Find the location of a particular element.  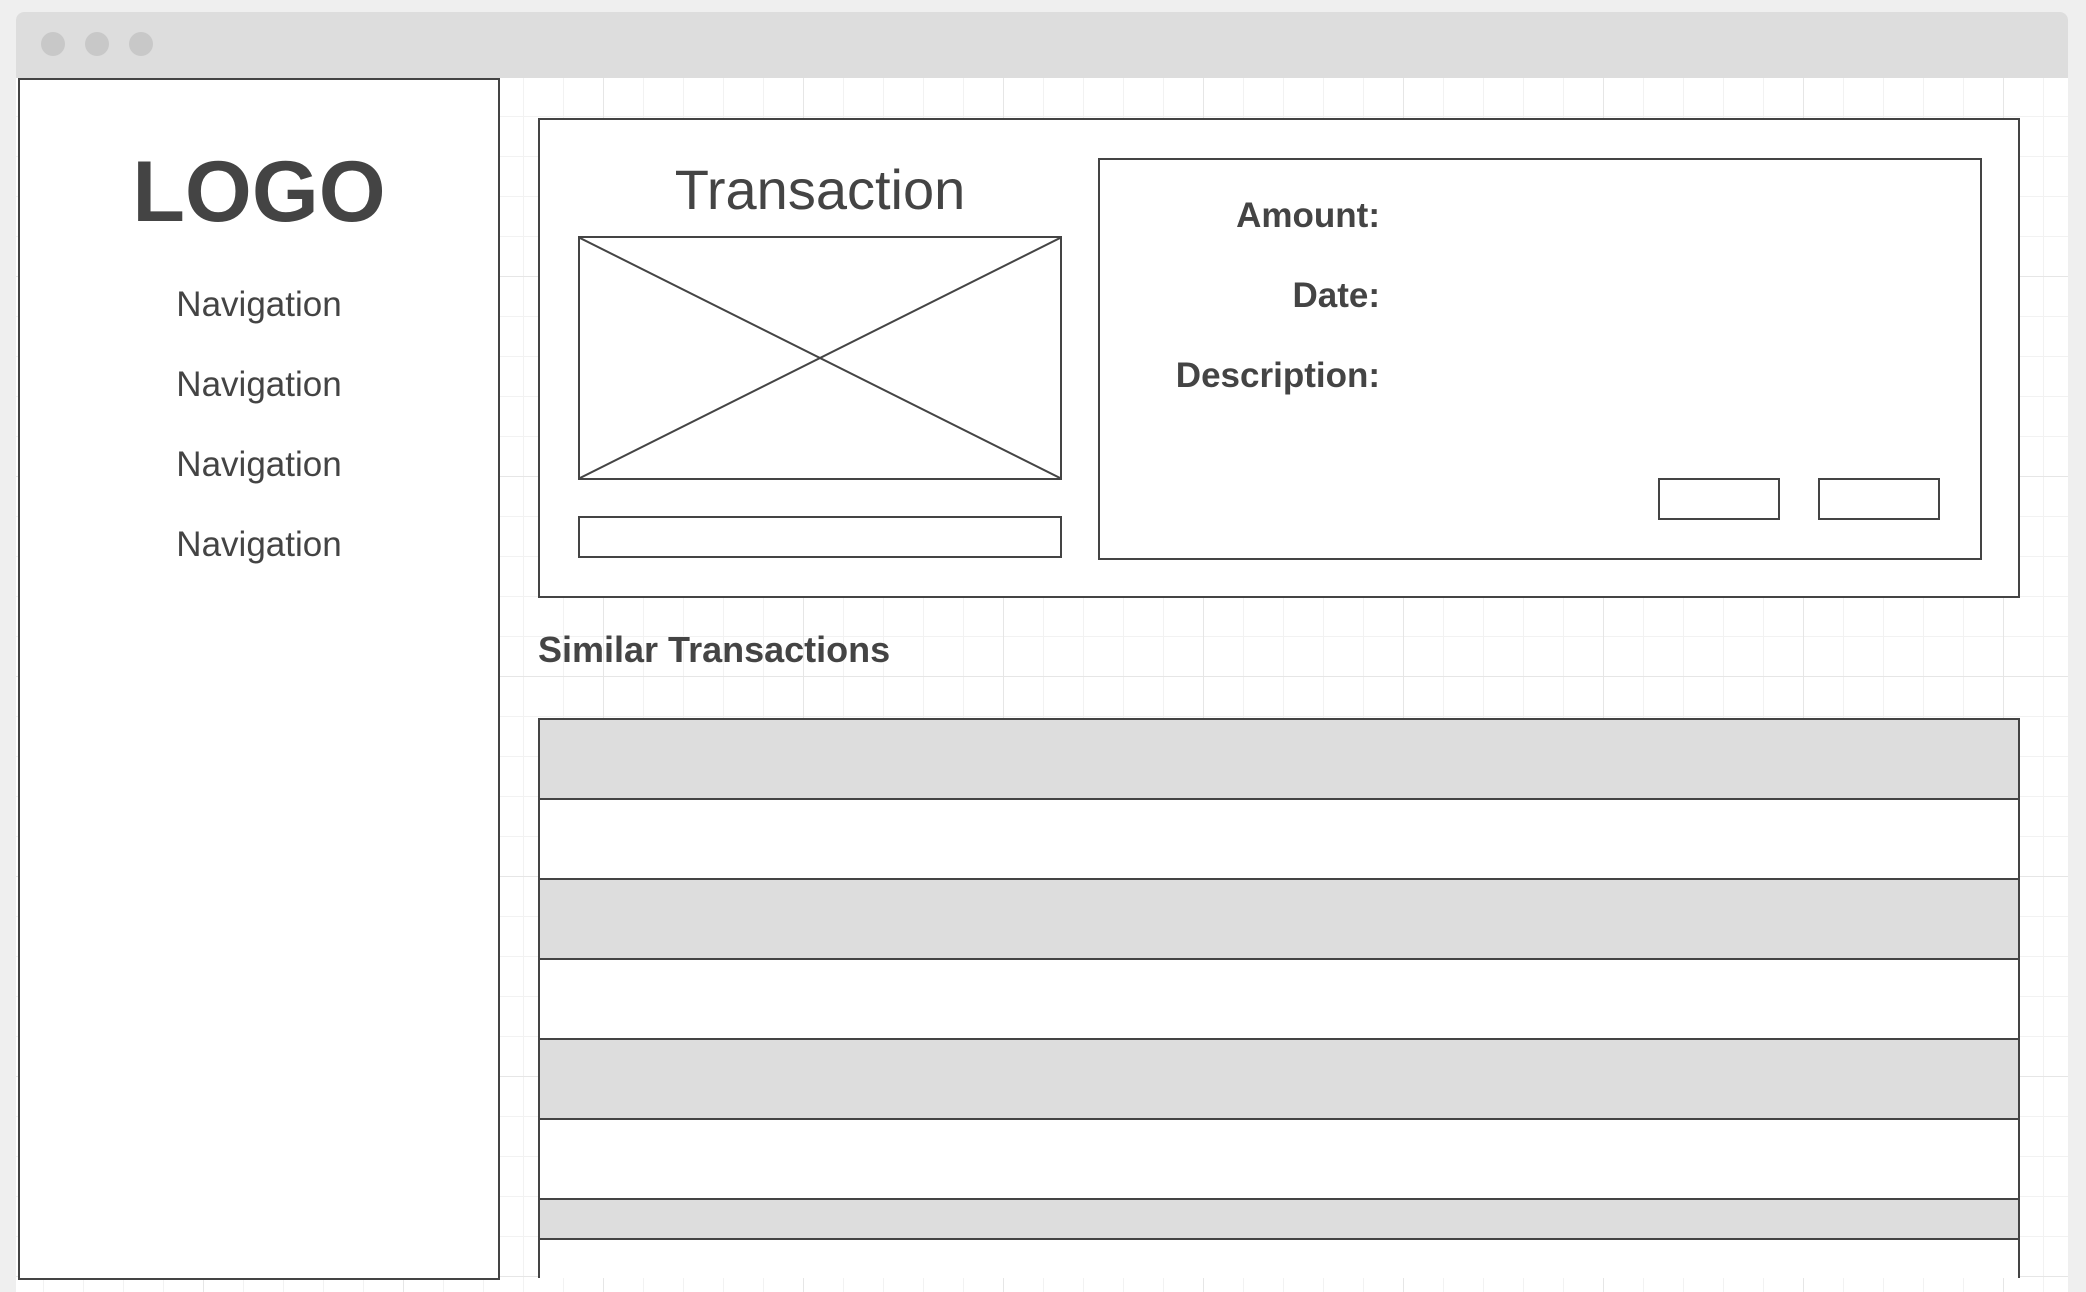

transaction-title: Transaction is located at coordinates (820, 189).